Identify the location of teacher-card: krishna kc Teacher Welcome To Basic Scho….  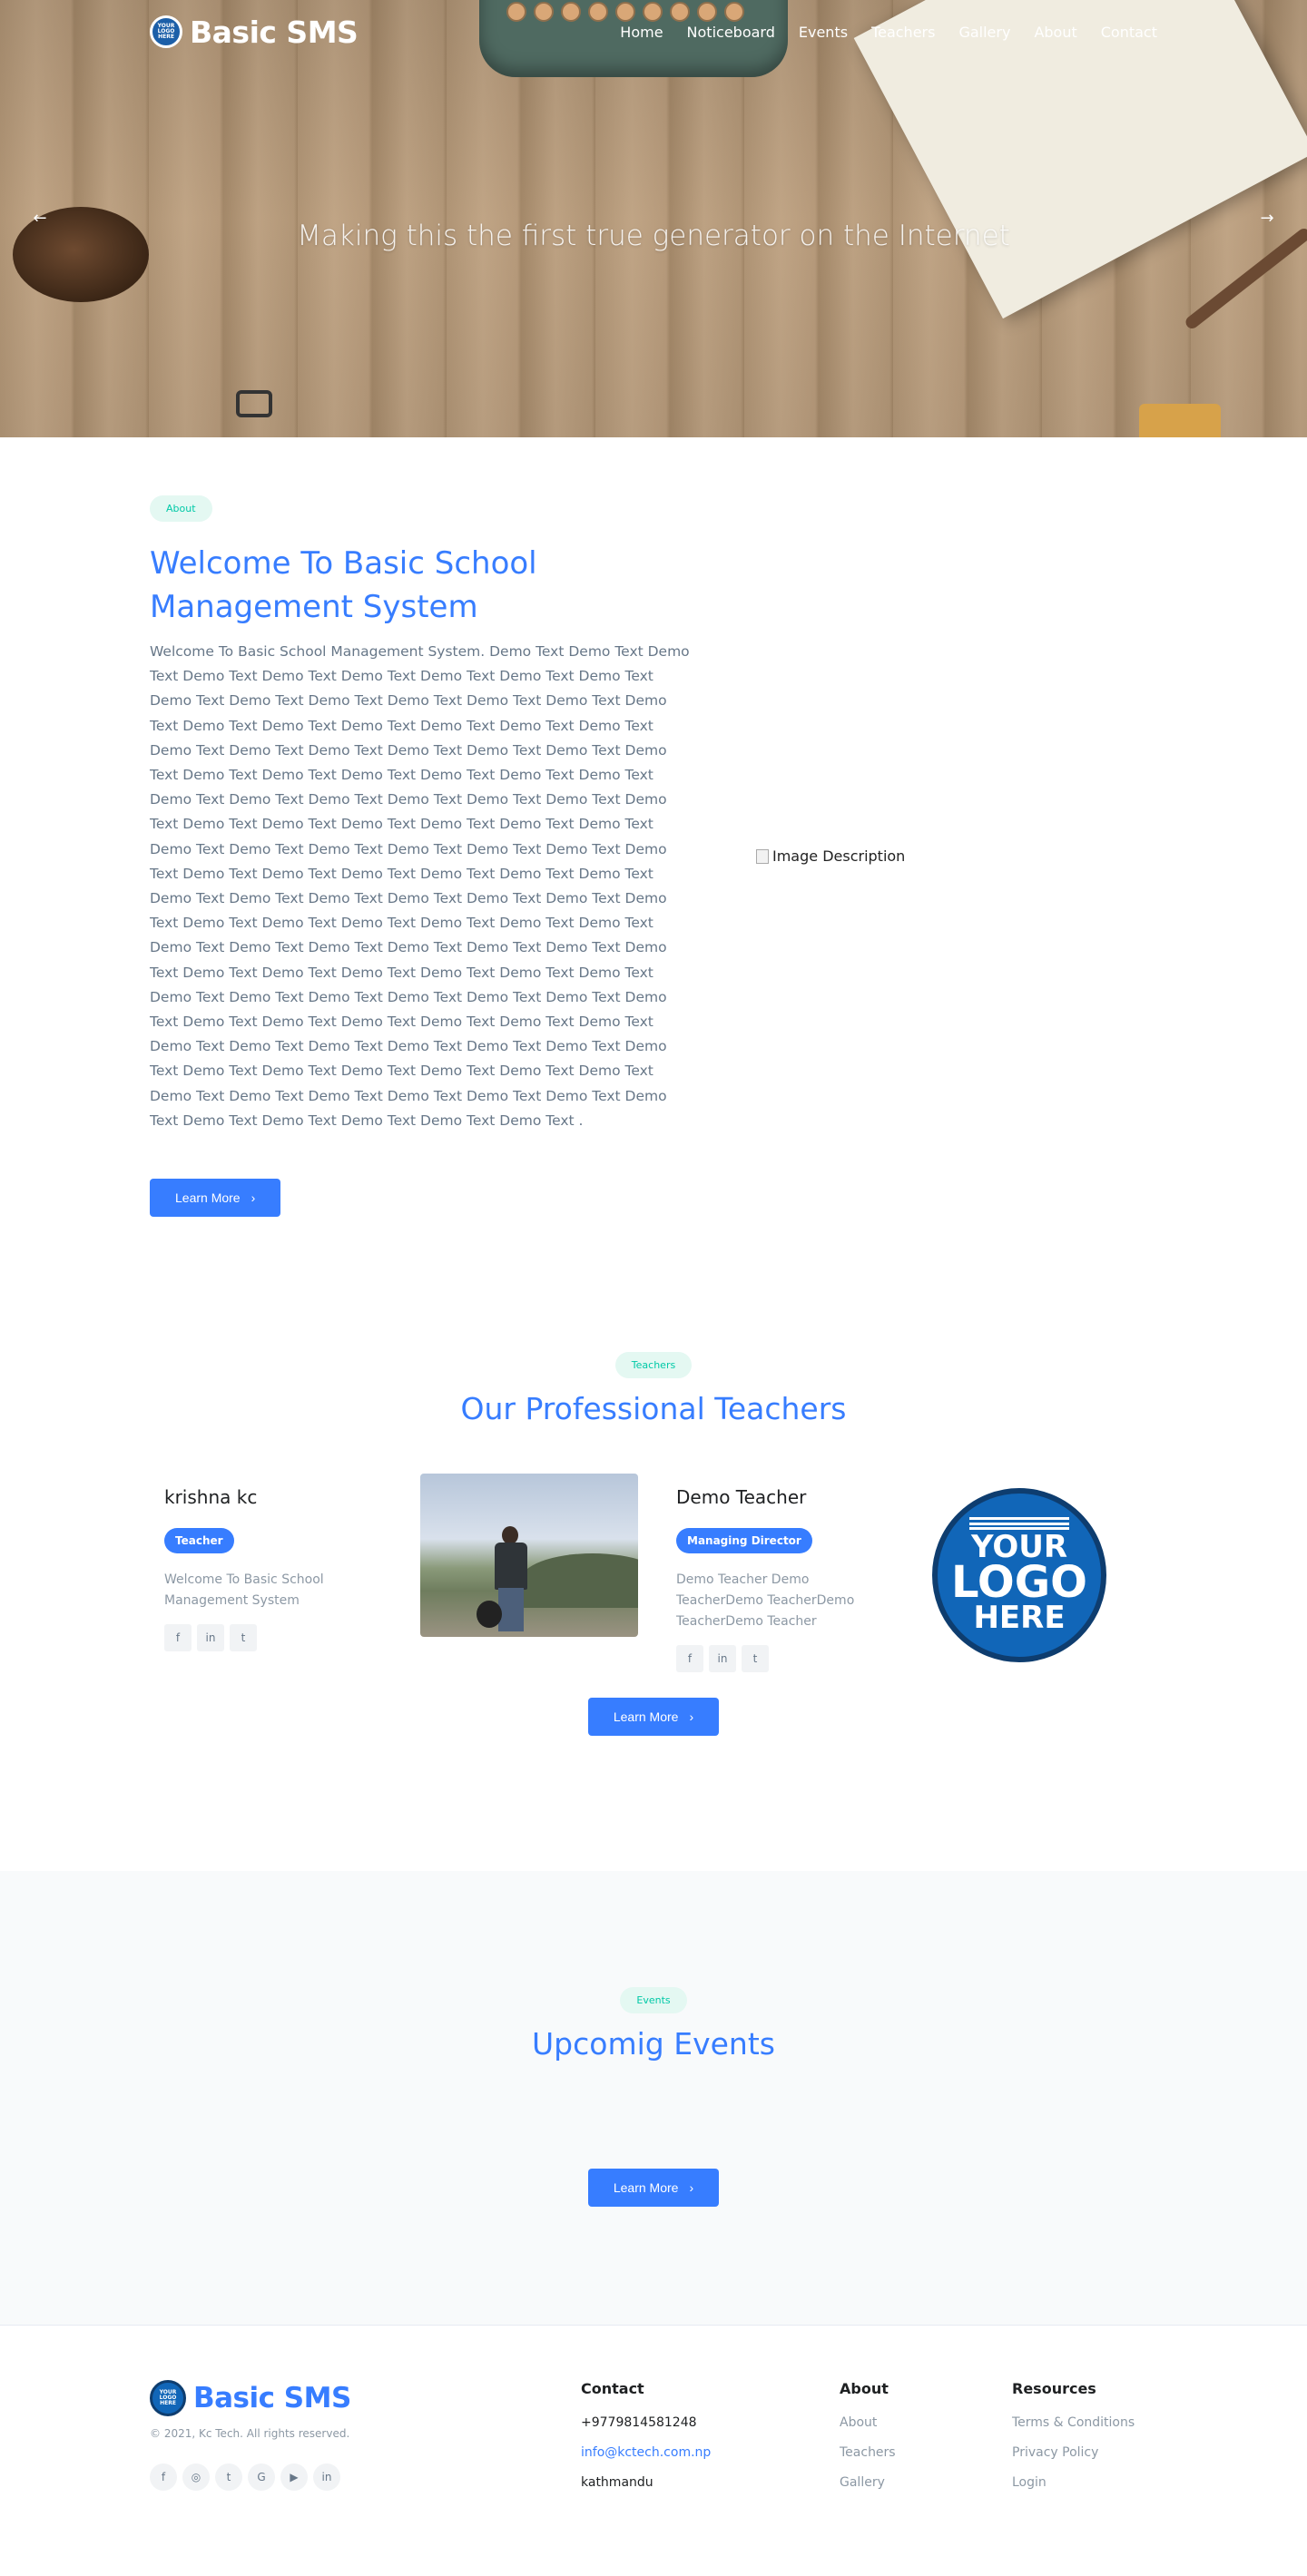
(273, 1562).